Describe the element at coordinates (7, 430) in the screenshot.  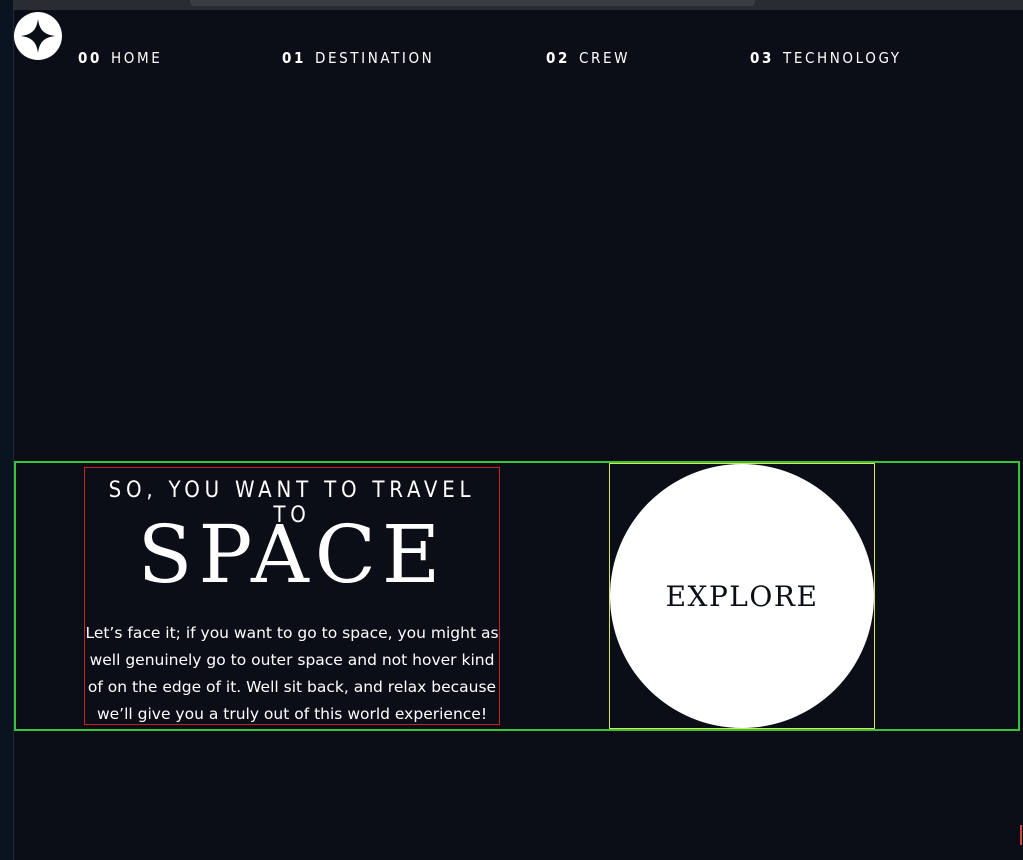
I see `browser-left-edge` at that location.